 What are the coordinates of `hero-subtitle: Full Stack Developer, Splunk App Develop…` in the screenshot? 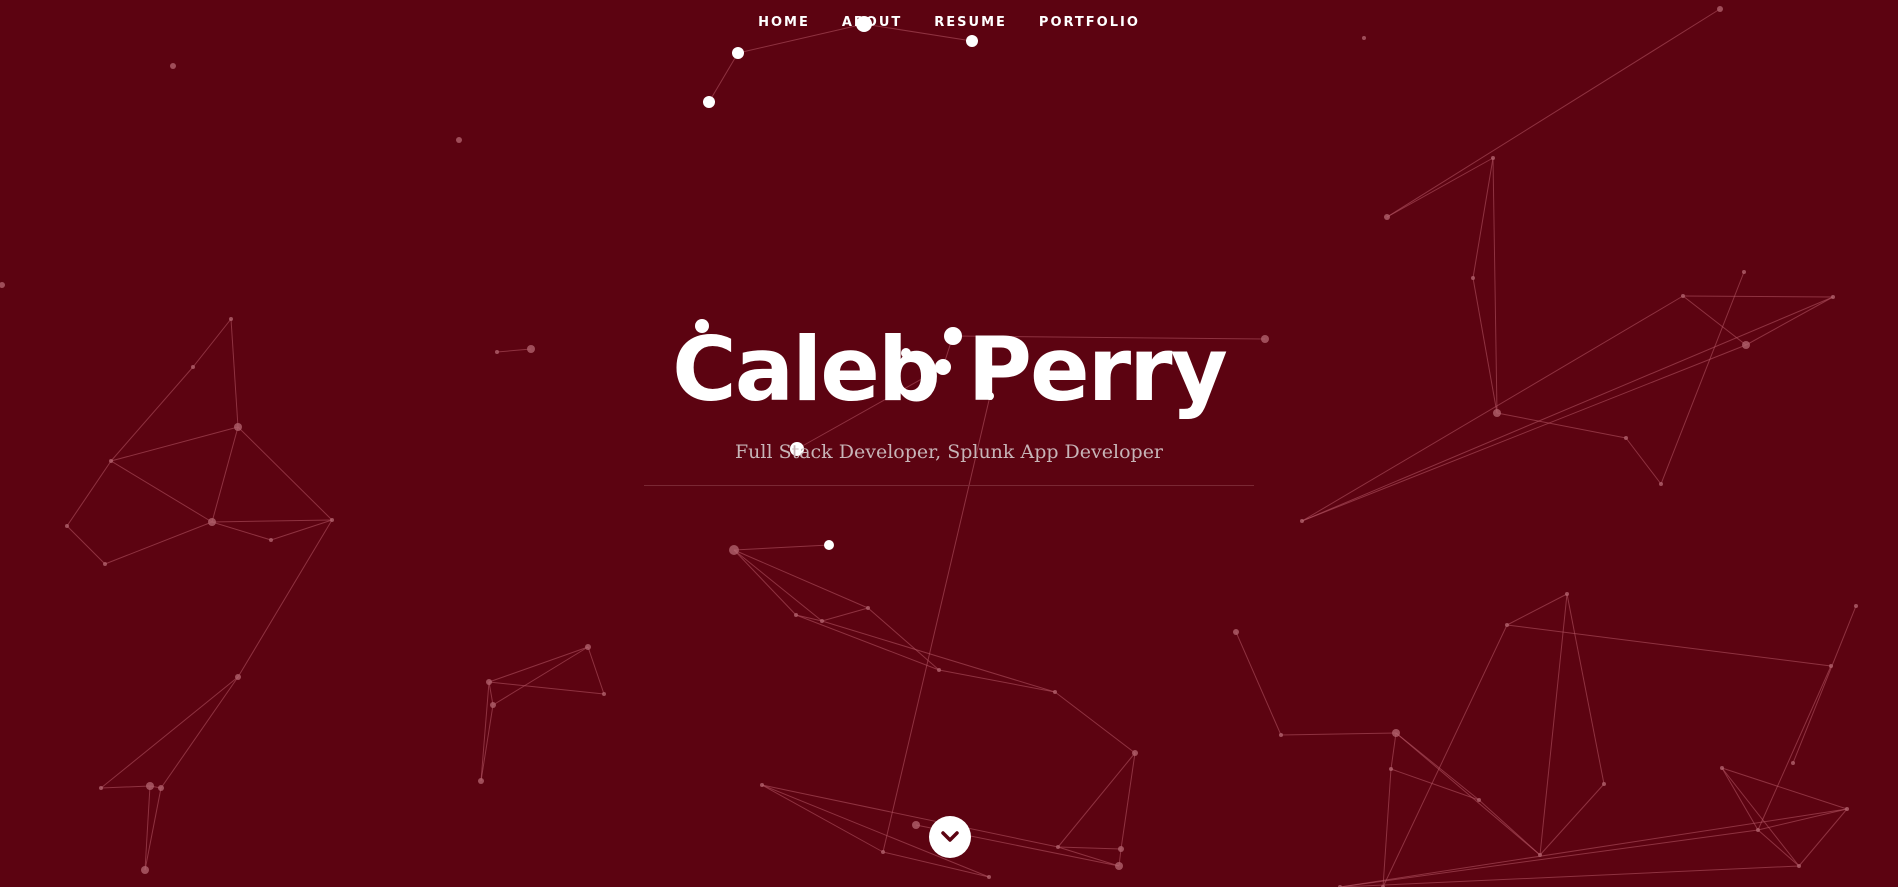 It's located at (949, 452).